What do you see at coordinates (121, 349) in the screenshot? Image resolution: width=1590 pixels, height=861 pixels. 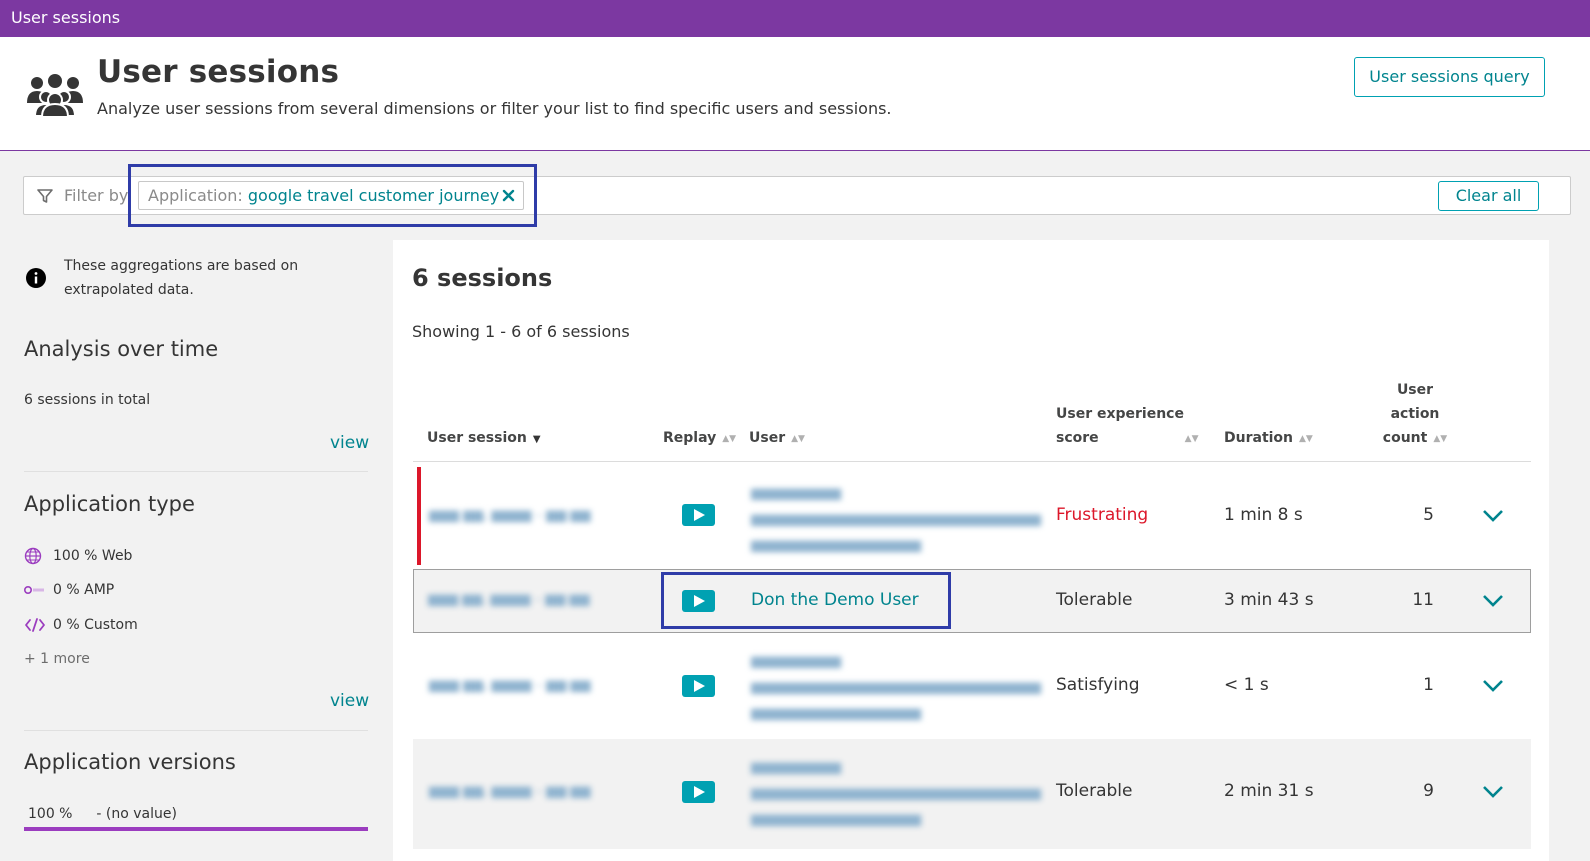 I see `analysis-over-time-heading: Analysis over time` at bounding box center [121, 349].